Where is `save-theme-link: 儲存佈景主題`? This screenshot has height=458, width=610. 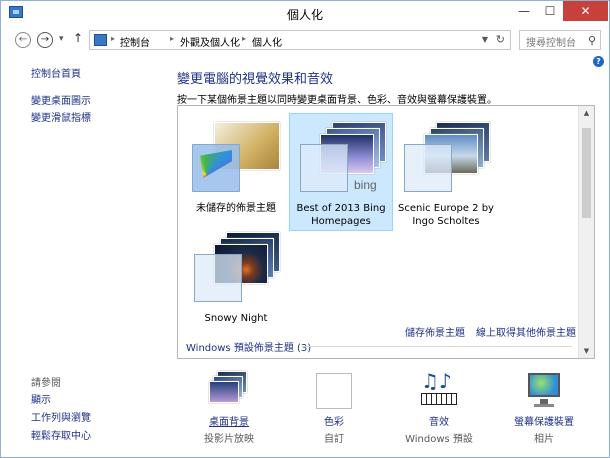 save-theme-link: 儲存佈景主題 is located at coordinates (435, 331).